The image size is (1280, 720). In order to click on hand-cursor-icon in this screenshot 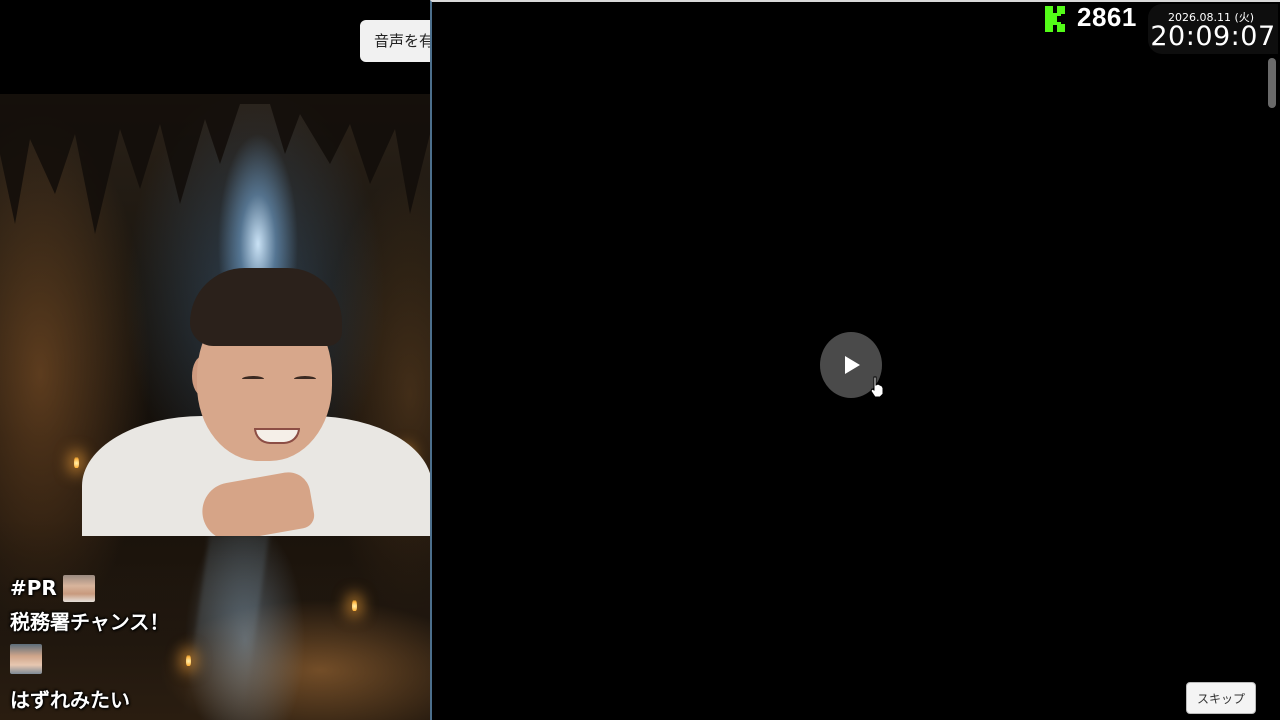, I will do `click(877, 387)`.